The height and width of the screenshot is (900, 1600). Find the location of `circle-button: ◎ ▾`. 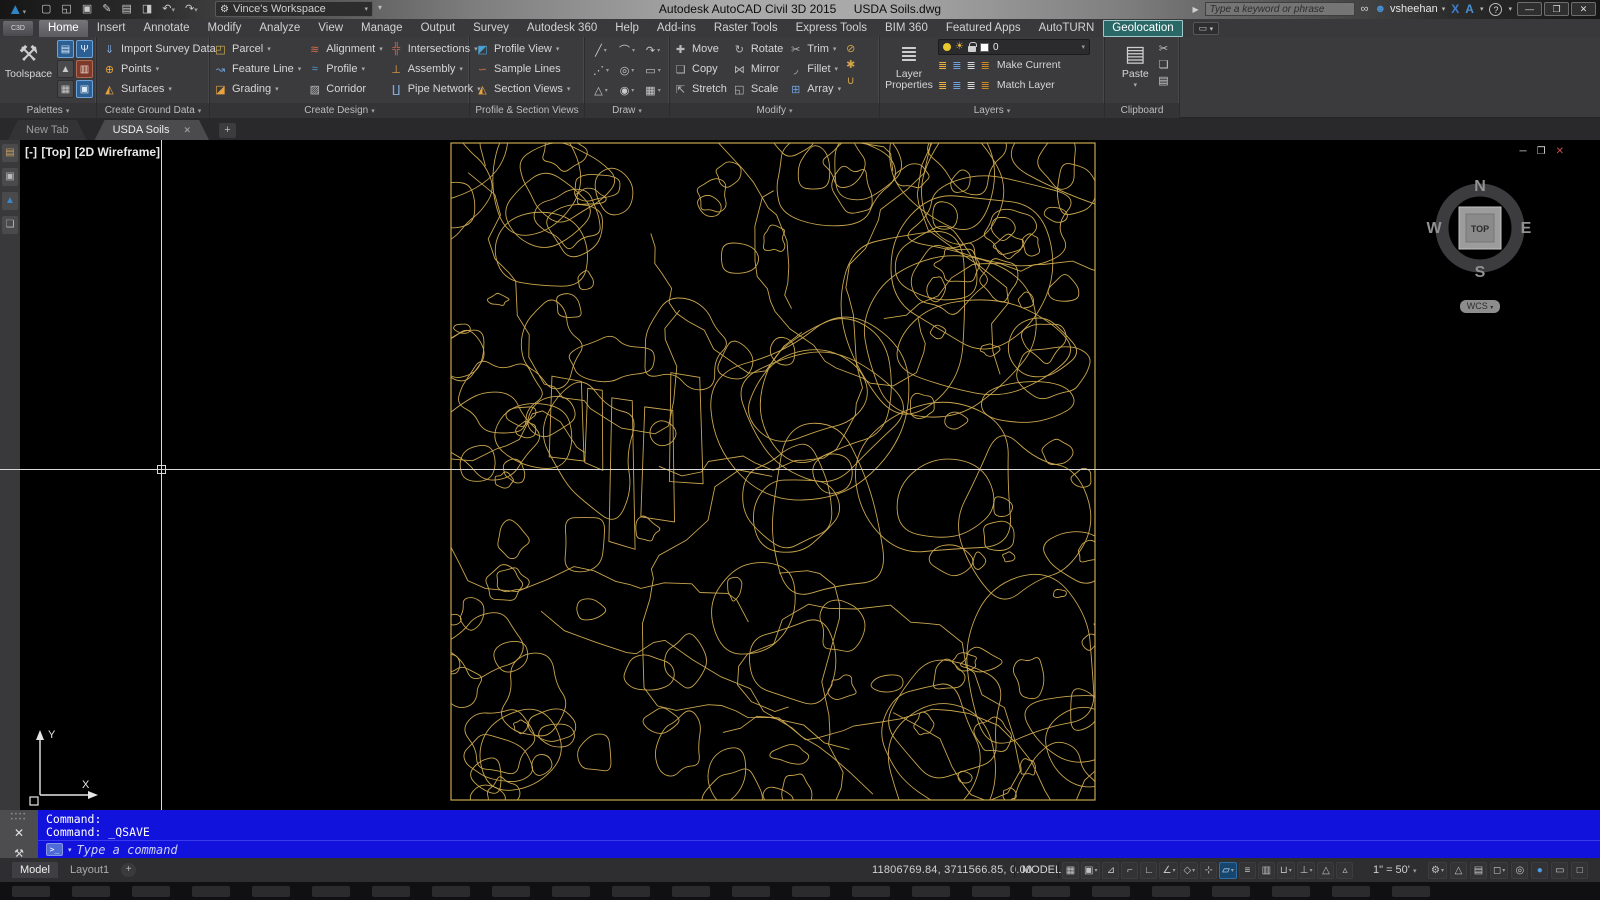

circle-button: ◎ ▾ is located at coordinates (627, 70).